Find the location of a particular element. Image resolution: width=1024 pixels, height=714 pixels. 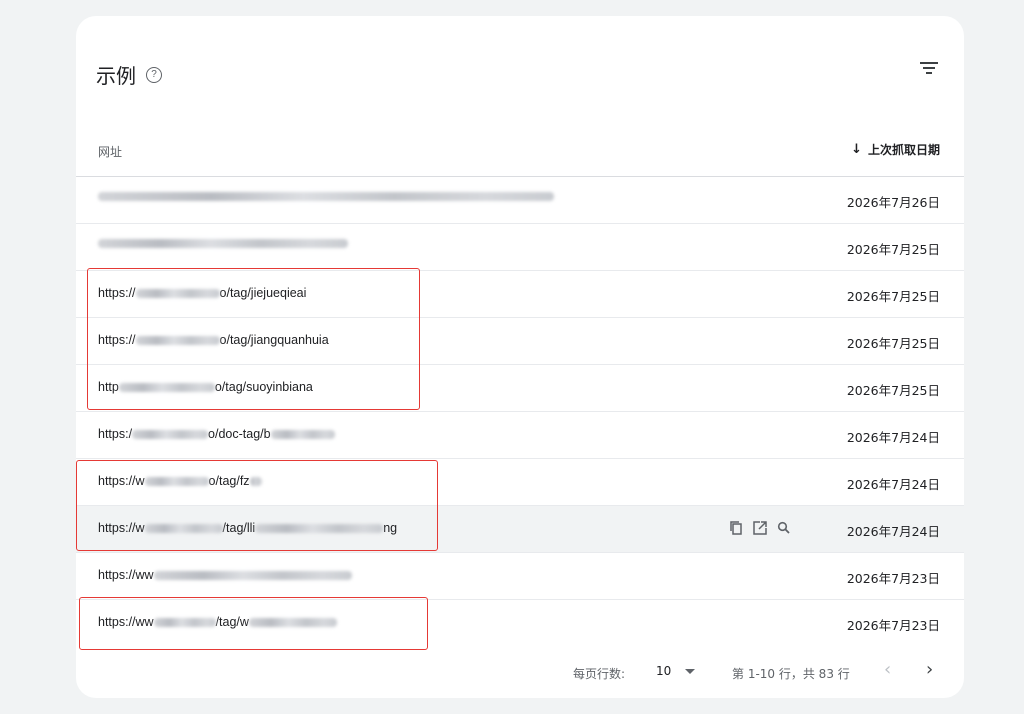

table-row: https://ww 2026年7月23日 is located at coordinates (520, 576).